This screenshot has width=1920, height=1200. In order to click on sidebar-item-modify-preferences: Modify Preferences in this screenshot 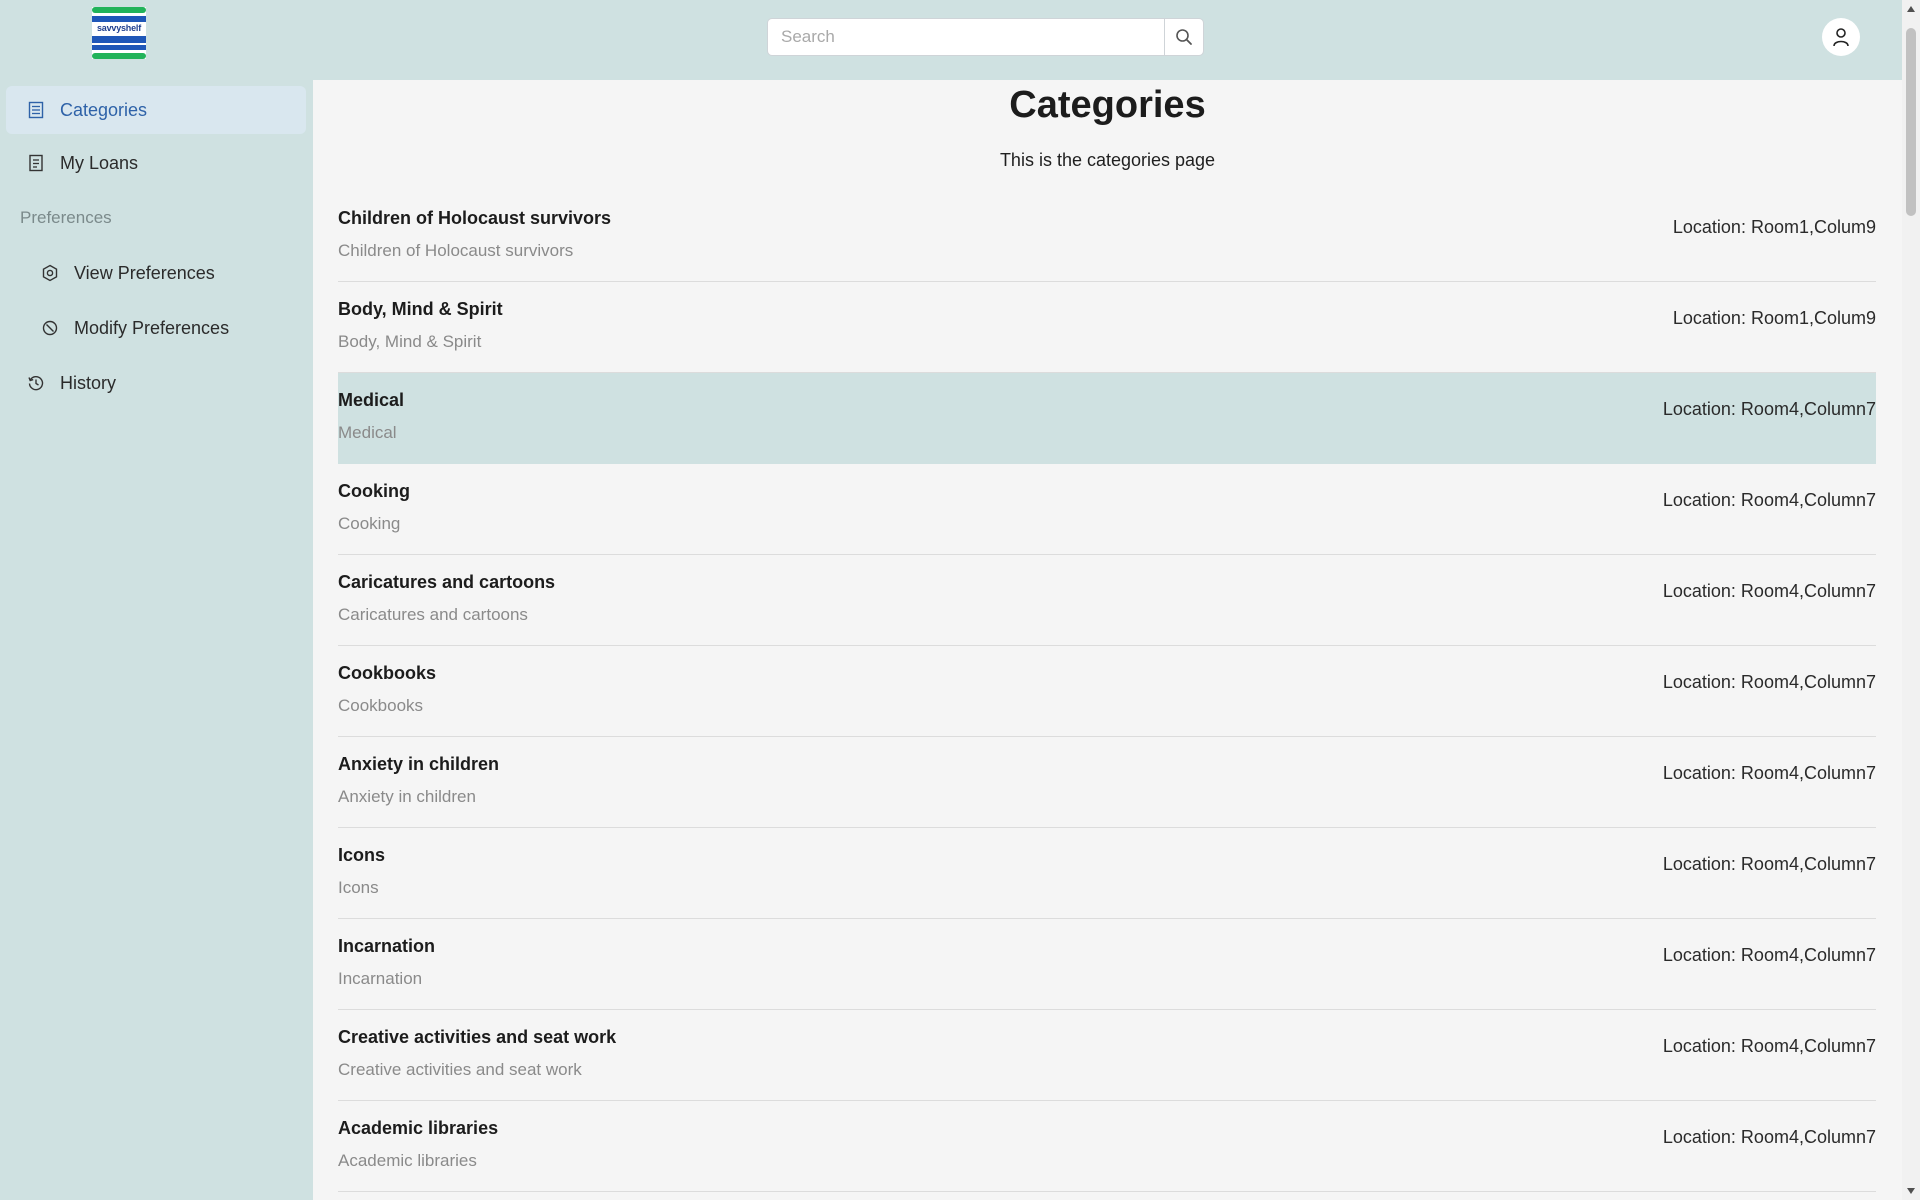, I will do `click(163, 328)`.